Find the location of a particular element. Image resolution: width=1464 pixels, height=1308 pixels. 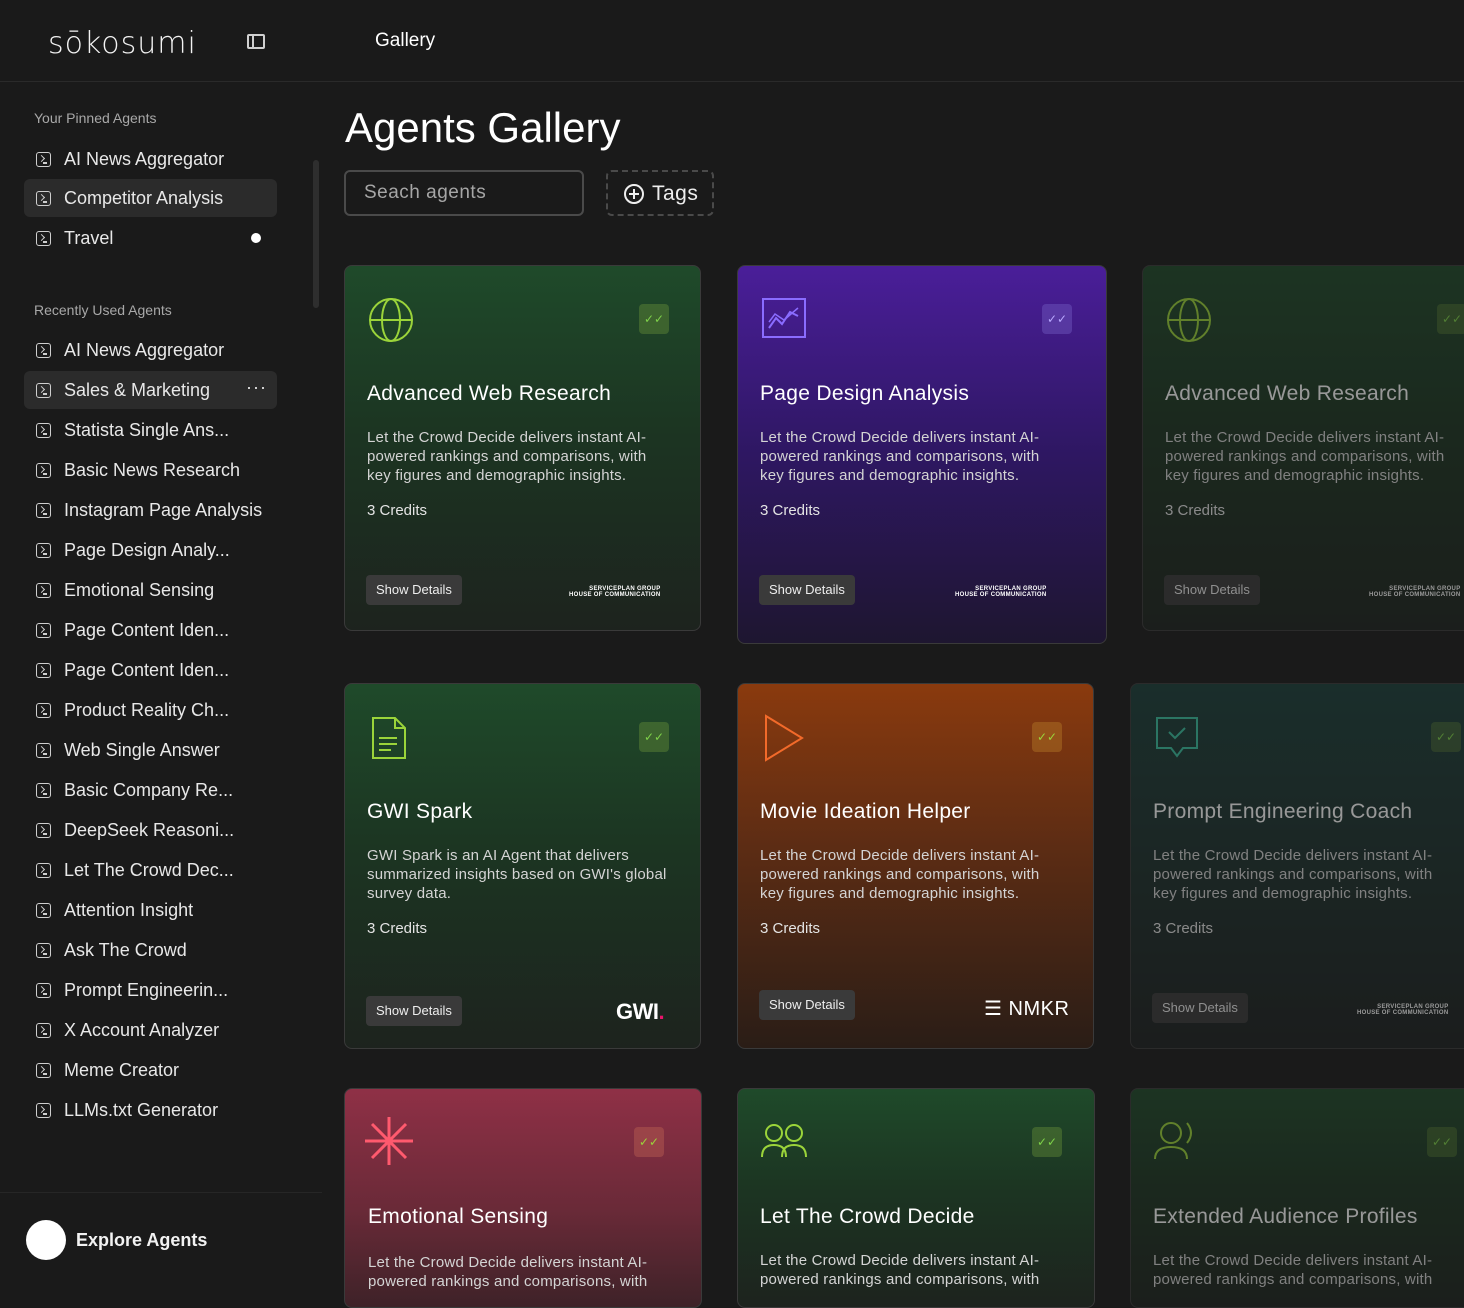

nav-label: Travel is located at coordinates (89, 238).